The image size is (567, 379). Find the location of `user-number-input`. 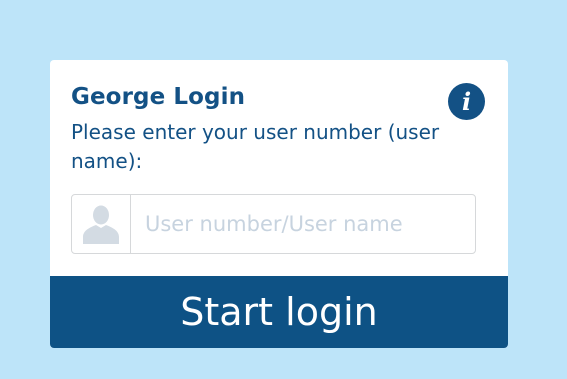

user-number-input is located at coordinates (303, 224).